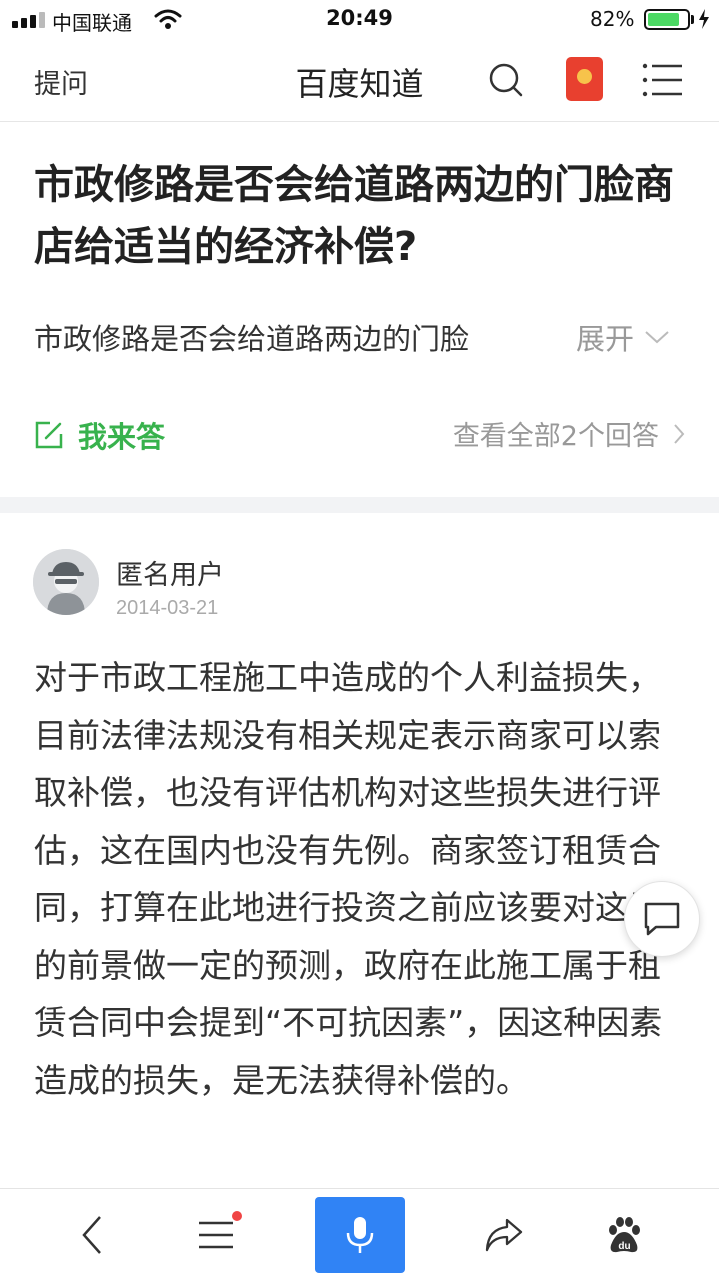 The image size is (719, 1280). I want to click on share-icon, so click(504, 1235).